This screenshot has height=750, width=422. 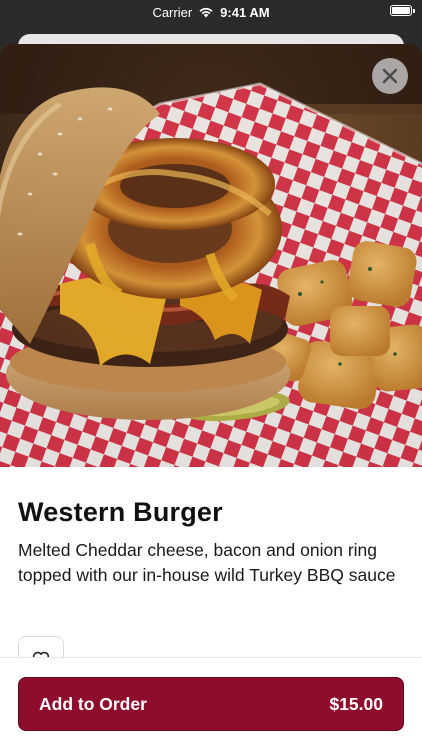 I want to click on price-label: $15.00, so click(x=356, y=703).